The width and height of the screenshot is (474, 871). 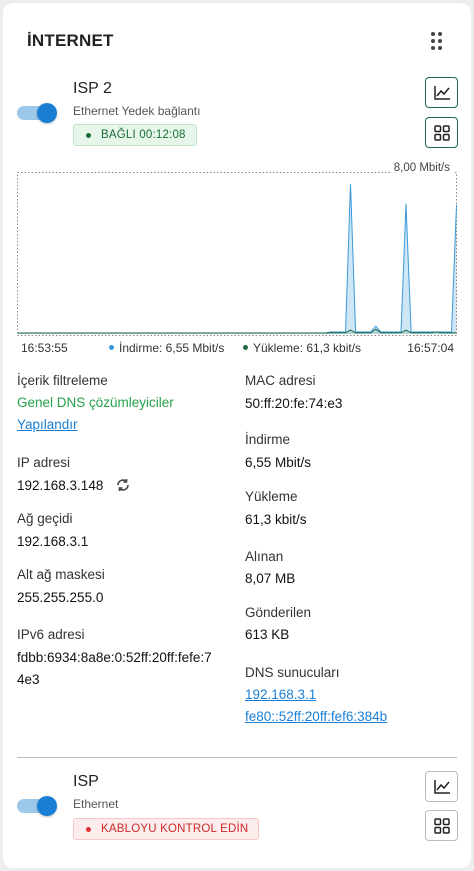 What do you see at coordinates (237, 757) in the screenshot?
I see `section-divider` at bounding box center [237, 757].